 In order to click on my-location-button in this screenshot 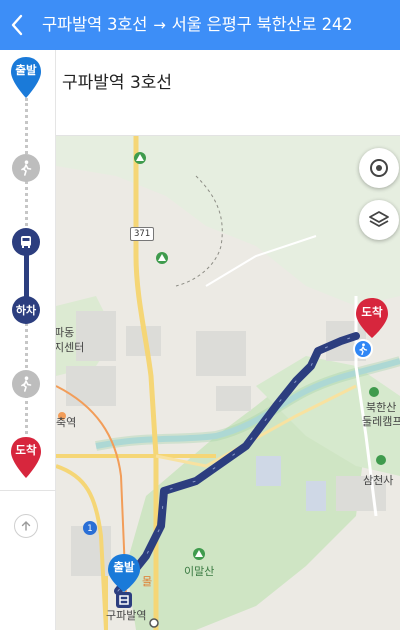, I will do `click(379, 168)`.